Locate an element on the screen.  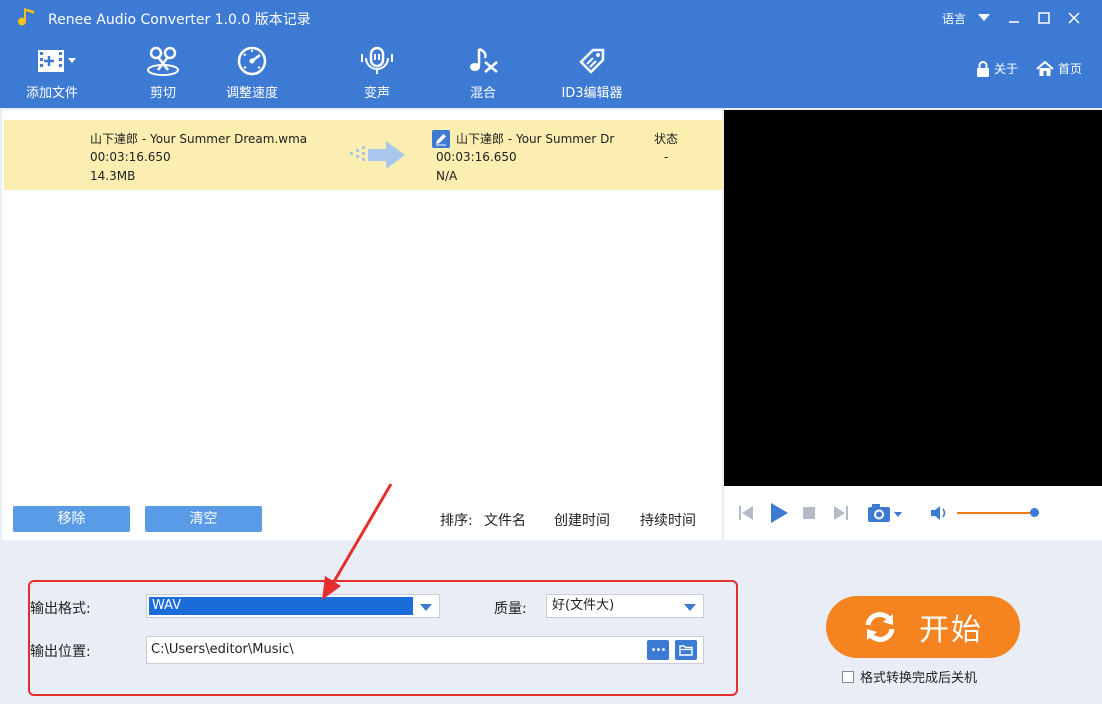
id3-editor-button: ID3编辑器 is located at coordinates (592, 72).